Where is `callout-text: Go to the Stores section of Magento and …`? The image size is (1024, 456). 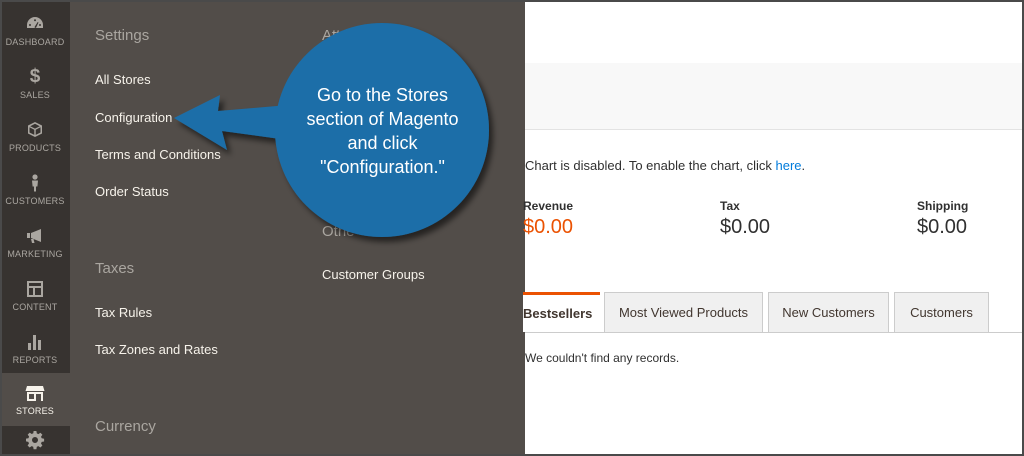 callout-text: Go to the Stores section of Magento and … is located at coordinates (382, 130).